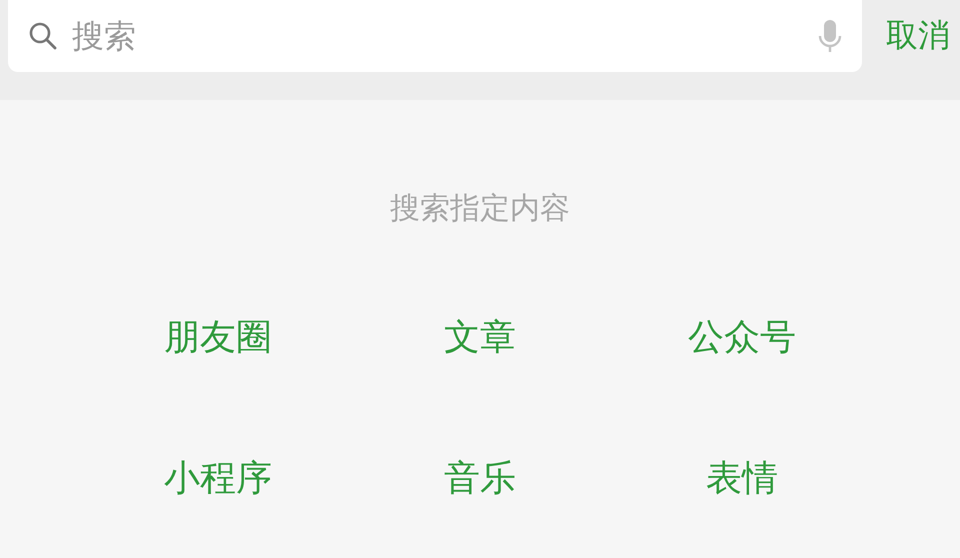  Describe the element at coordinates (43, 36) in the screenshot. I see `search-icon` at that location.